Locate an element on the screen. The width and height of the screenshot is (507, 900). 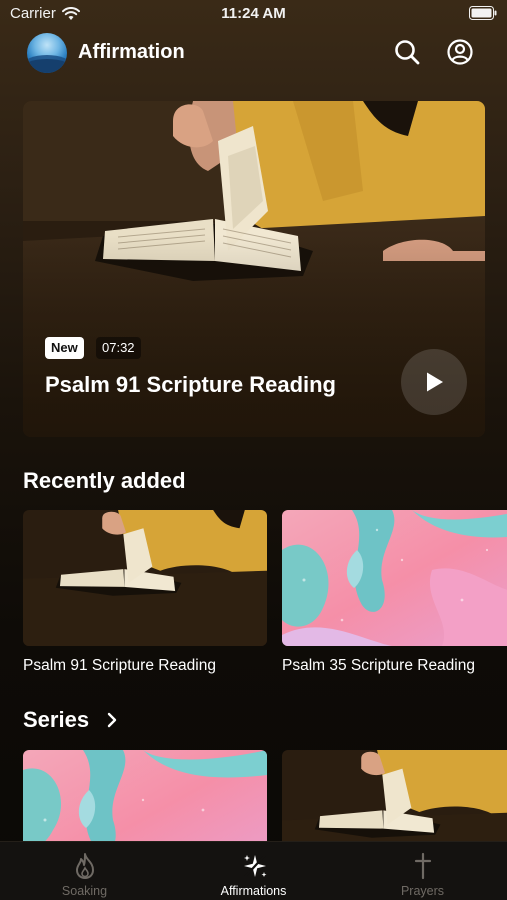
tab-affirmations: Affirmations is located at coordinates (253, 871).